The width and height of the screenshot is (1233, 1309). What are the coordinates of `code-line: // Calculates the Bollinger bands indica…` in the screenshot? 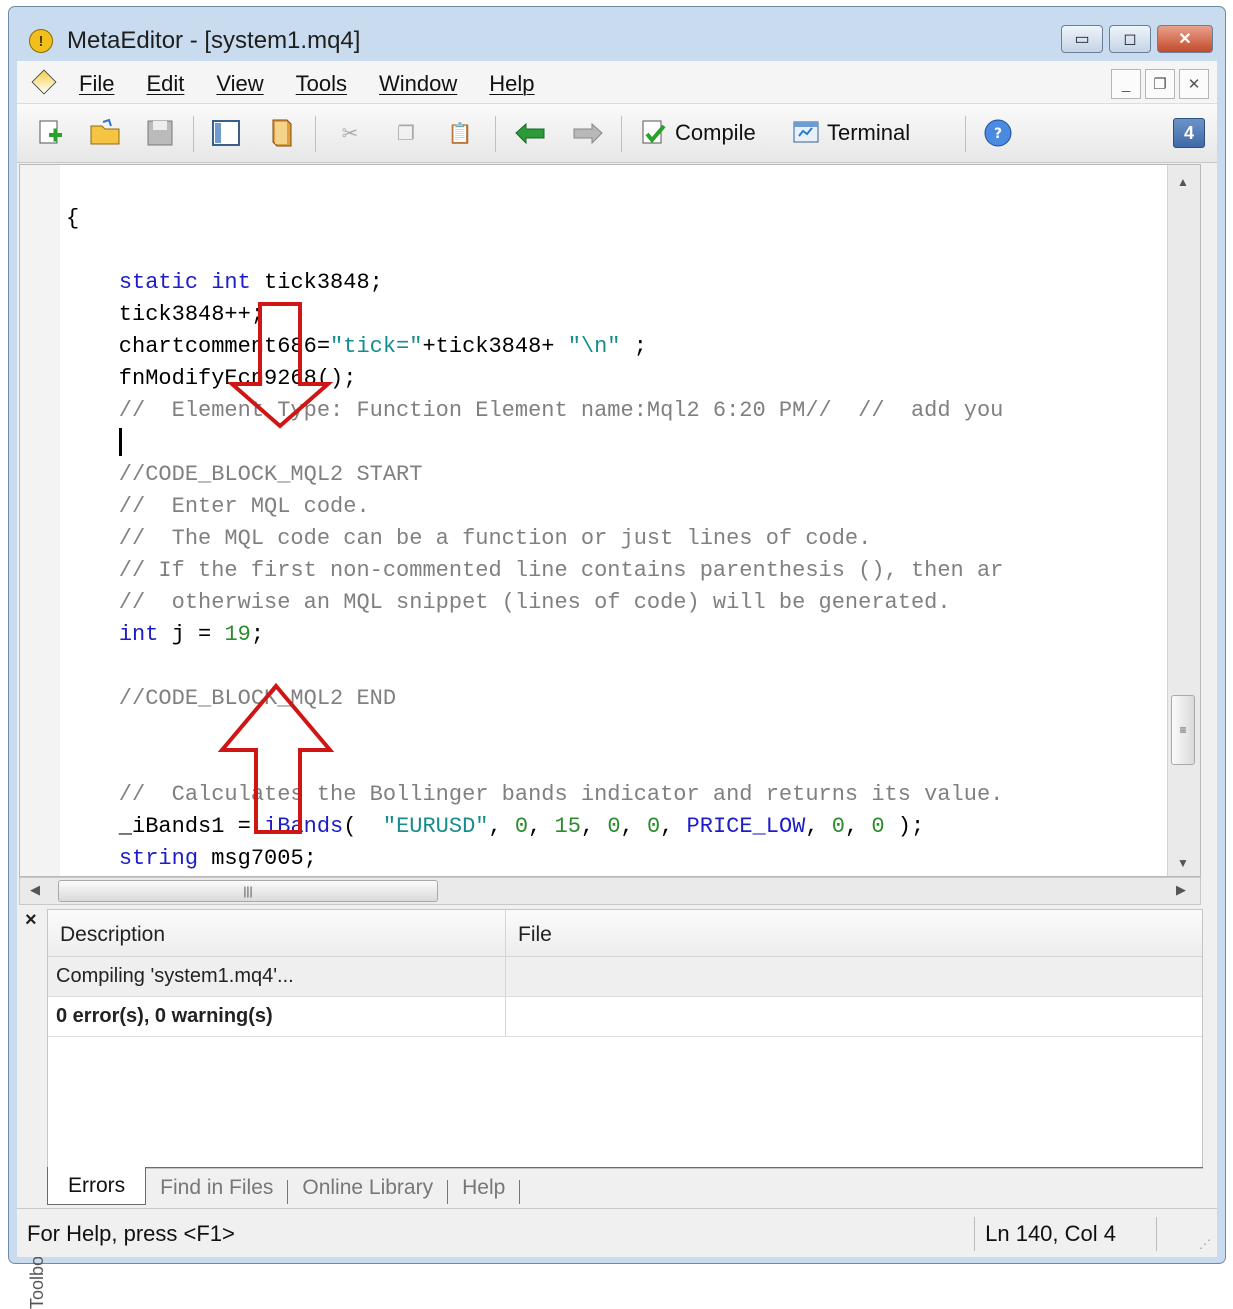 It's located at (535, 794).